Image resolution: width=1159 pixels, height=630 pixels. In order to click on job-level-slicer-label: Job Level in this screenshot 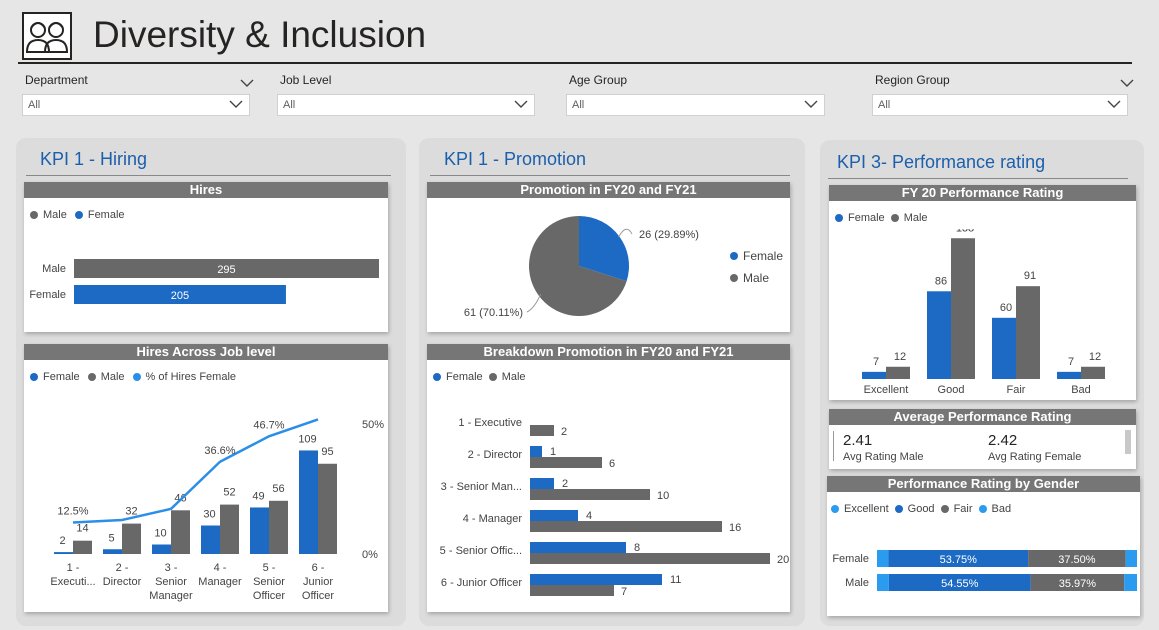, I will do `click(306, 80)`.